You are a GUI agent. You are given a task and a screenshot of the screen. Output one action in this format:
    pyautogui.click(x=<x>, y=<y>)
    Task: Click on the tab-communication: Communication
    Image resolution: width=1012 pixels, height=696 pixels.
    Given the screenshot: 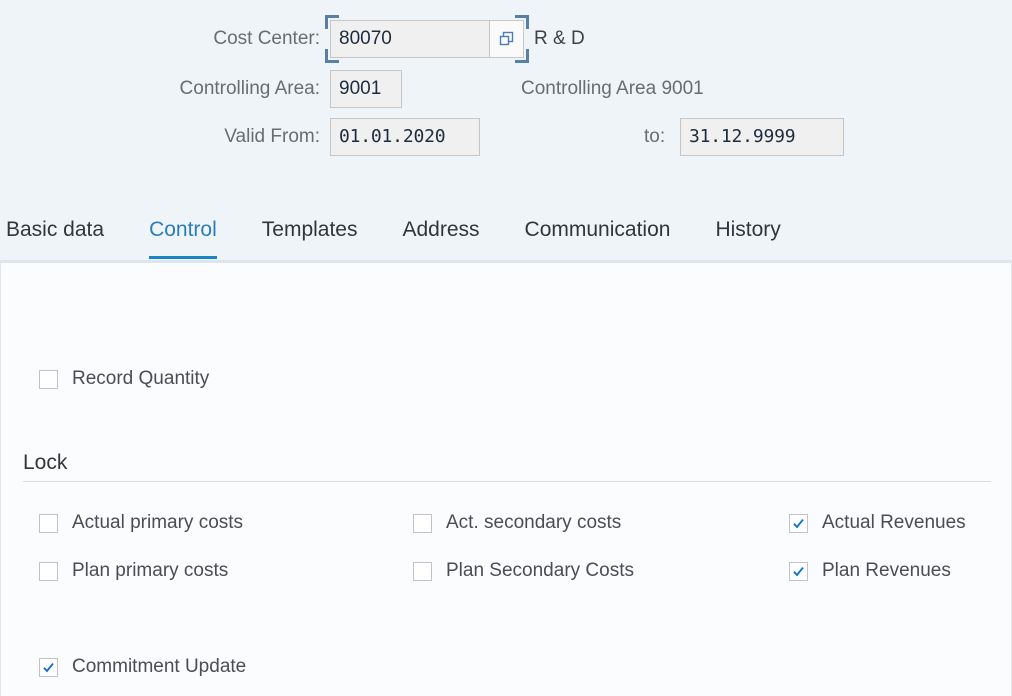 What is the action you would take?
    pyautogui.click(x=598, y=232)
    